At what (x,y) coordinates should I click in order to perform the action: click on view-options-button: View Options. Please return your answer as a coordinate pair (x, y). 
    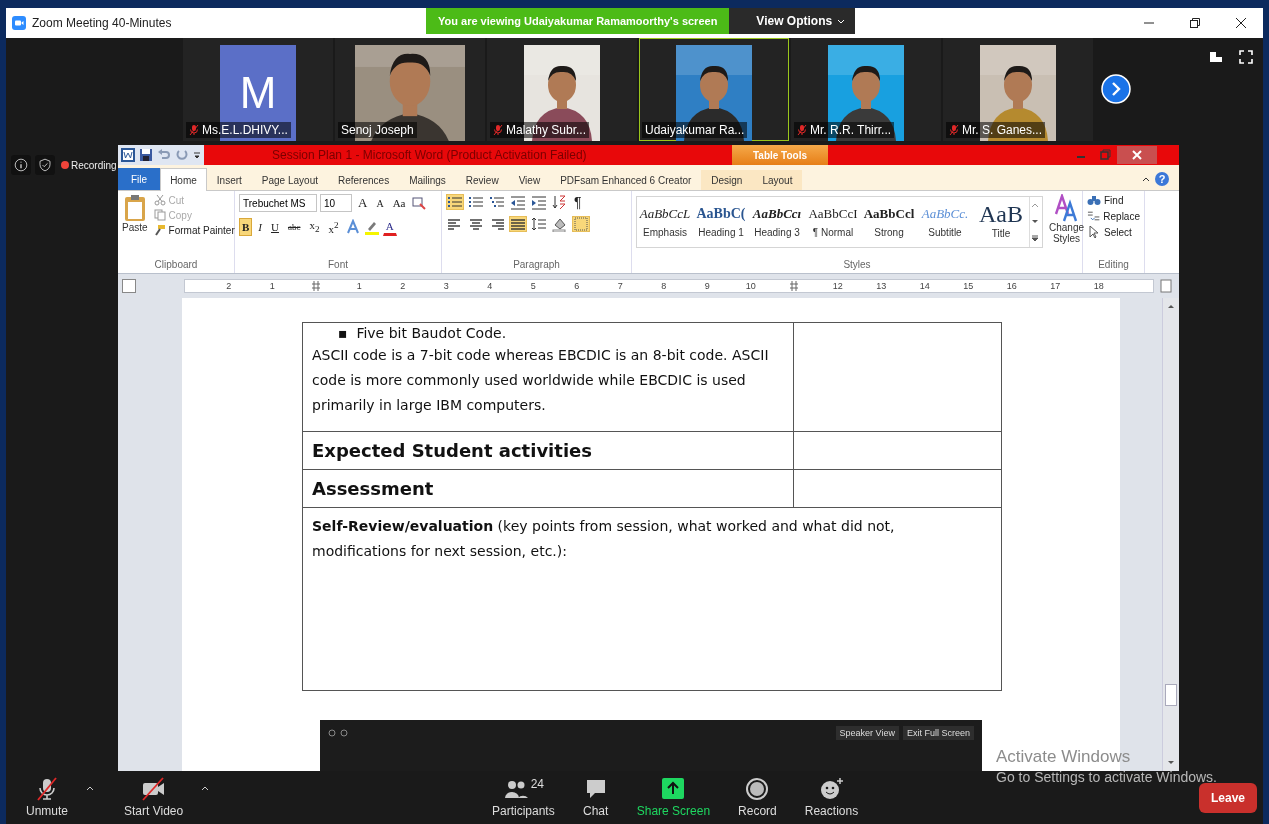
    Looking at the image, I should click on (792, 21).